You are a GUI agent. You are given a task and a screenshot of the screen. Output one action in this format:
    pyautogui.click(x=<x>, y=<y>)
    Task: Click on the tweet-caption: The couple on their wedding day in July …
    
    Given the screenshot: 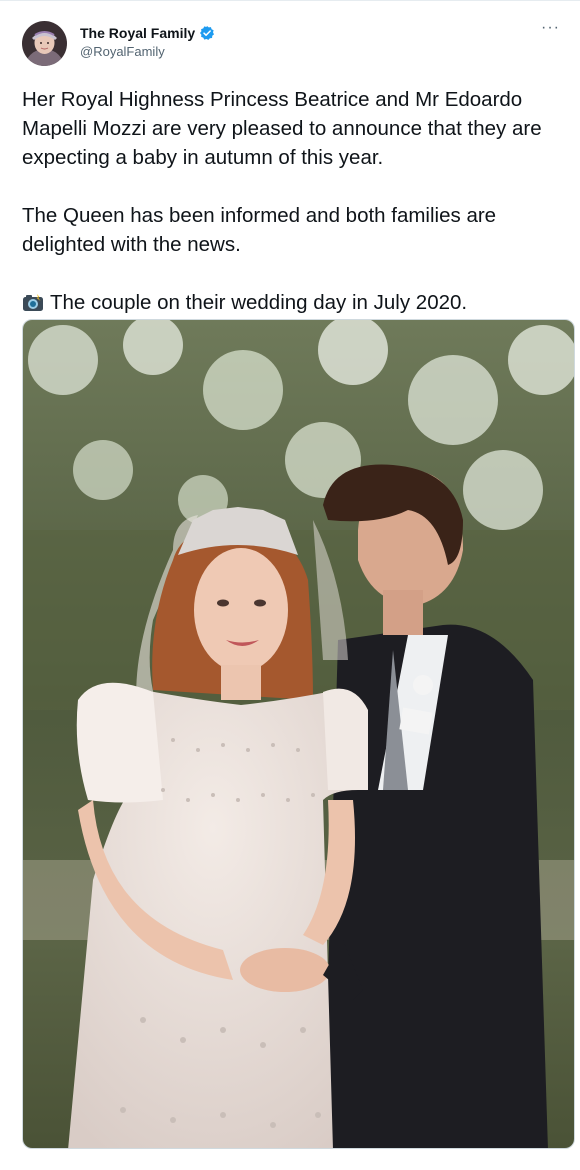 What is the action you would take?
    pyautogui.click(x=296, y=304)
    